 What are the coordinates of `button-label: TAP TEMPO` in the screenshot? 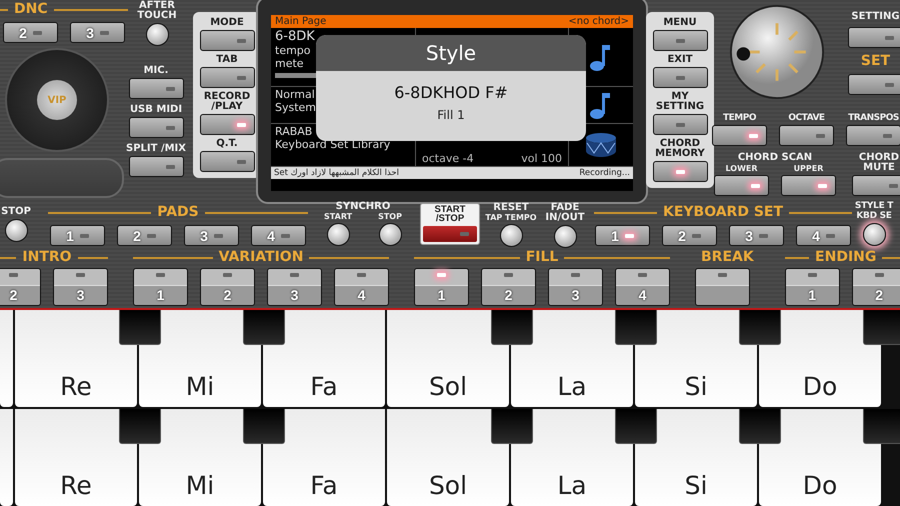 It's located at (511, 217).